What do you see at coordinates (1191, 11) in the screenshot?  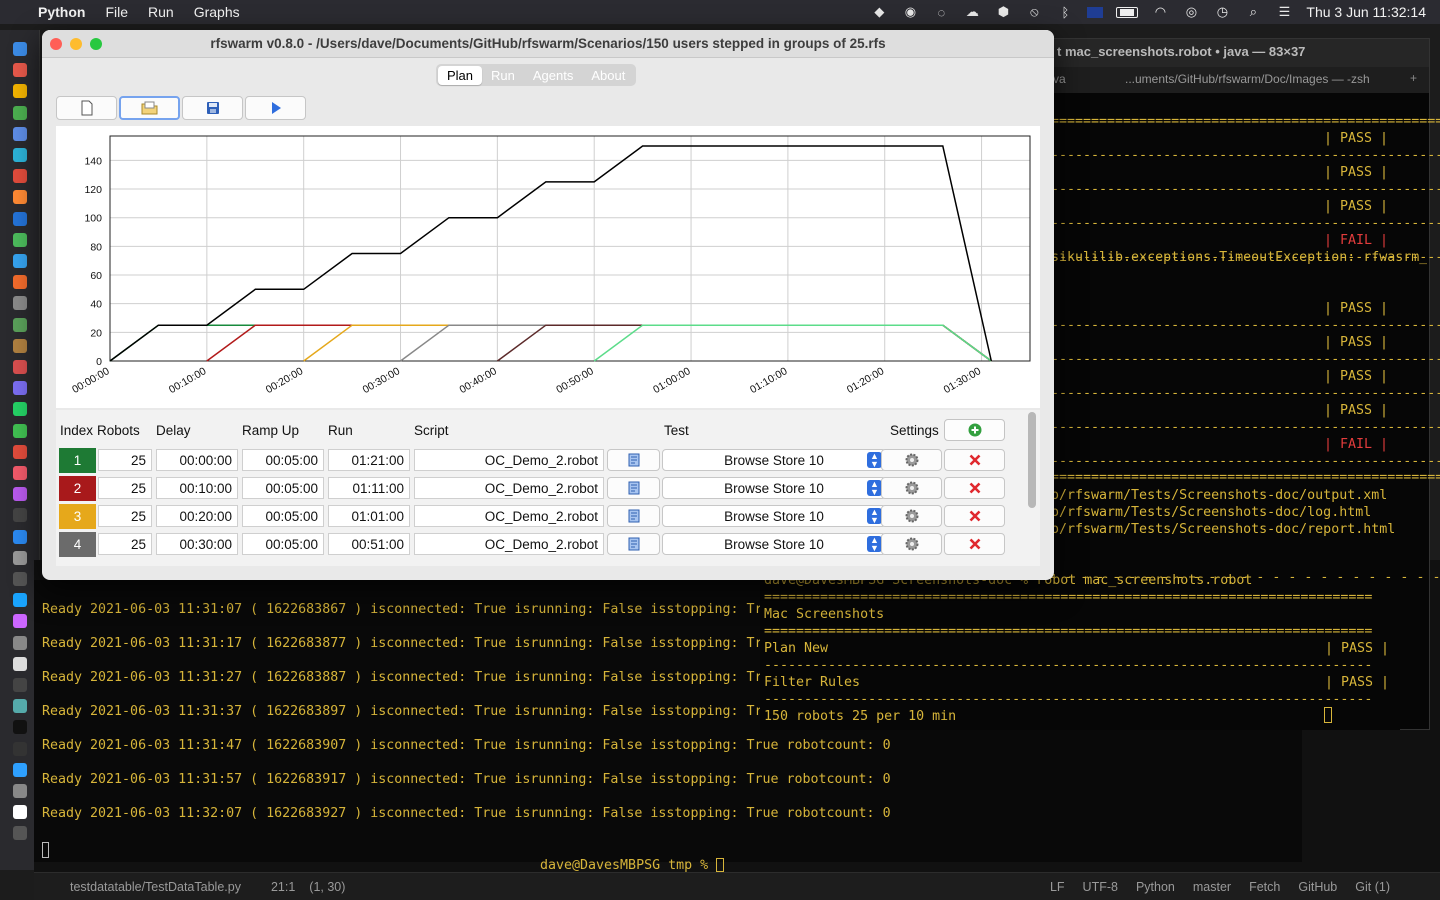 I see `user-icon: ◎` at bounding box center [1191, 11].